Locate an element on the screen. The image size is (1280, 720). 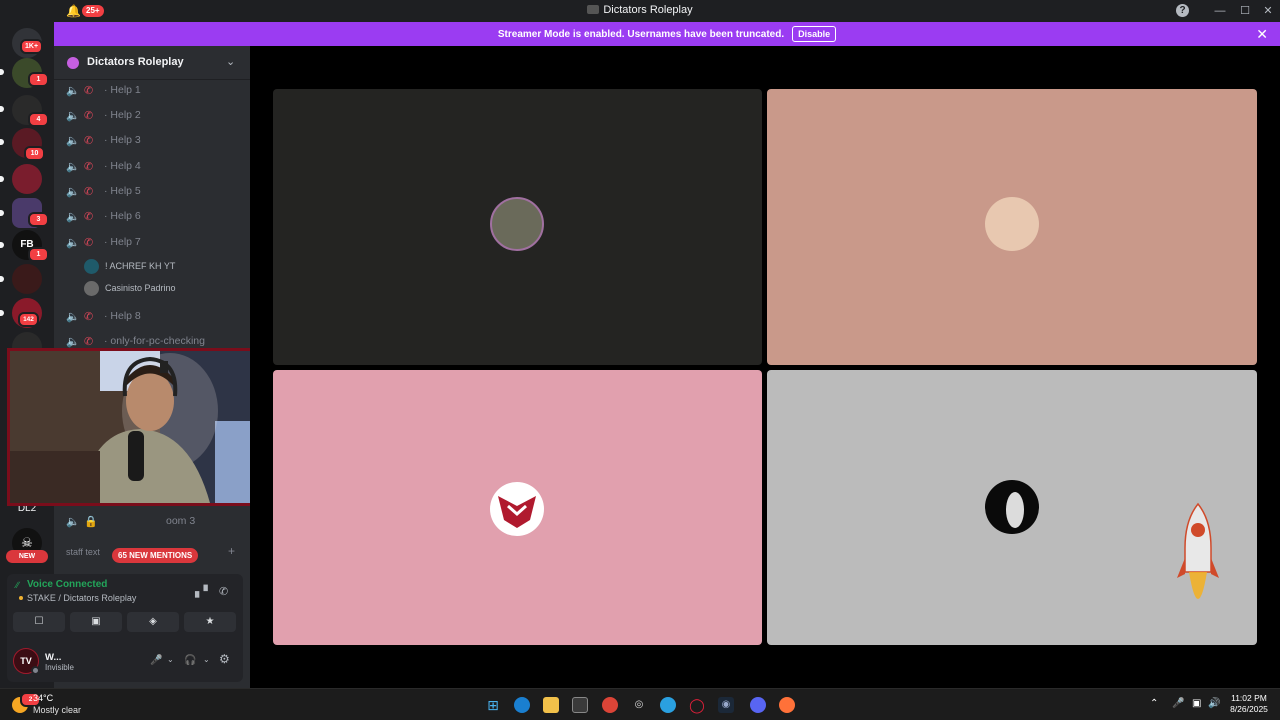
guild-header: Dictators Roleplay ⌄ is located at coordinates (152, 63).